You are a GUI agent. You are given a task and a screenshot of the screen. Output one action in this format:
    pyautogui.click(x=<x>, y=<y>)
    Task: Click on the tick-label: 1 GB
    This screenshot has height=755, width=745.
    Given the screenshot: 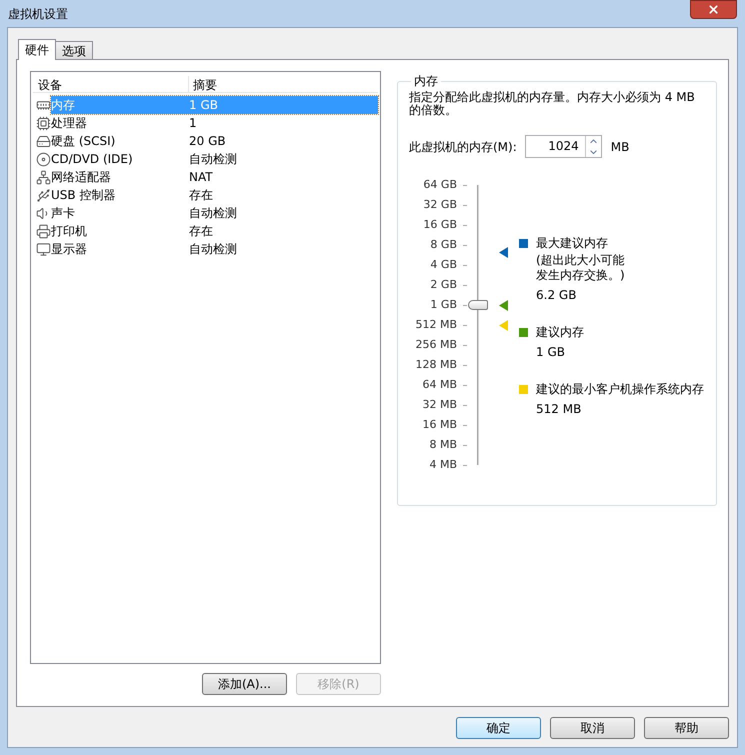 What is the action you would take?
    pyautogui.click(x=443, y=304)
    